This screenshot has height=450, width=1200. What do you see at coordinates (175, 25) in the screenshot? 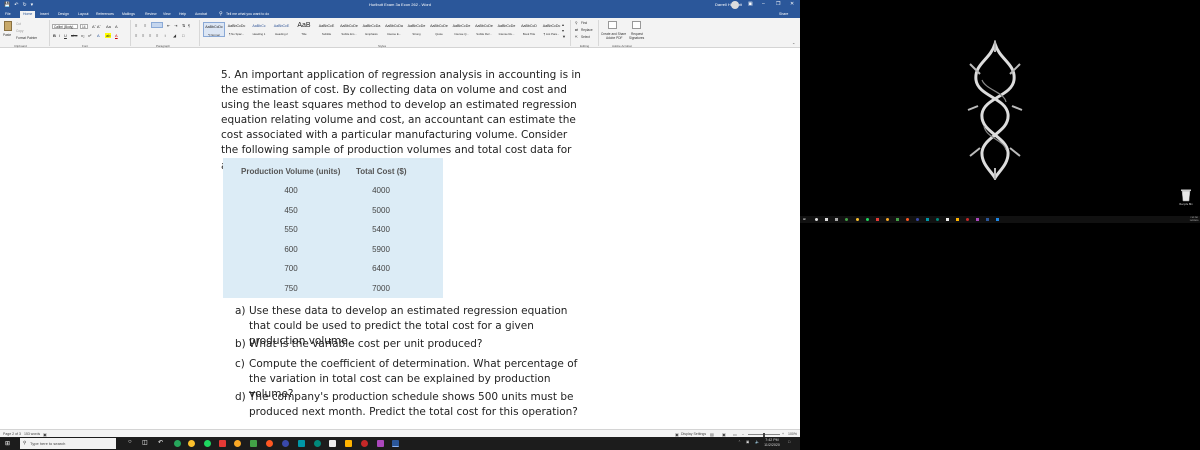
I see `increase-indent-icon: ⇥` at bounding box center [175, 25].